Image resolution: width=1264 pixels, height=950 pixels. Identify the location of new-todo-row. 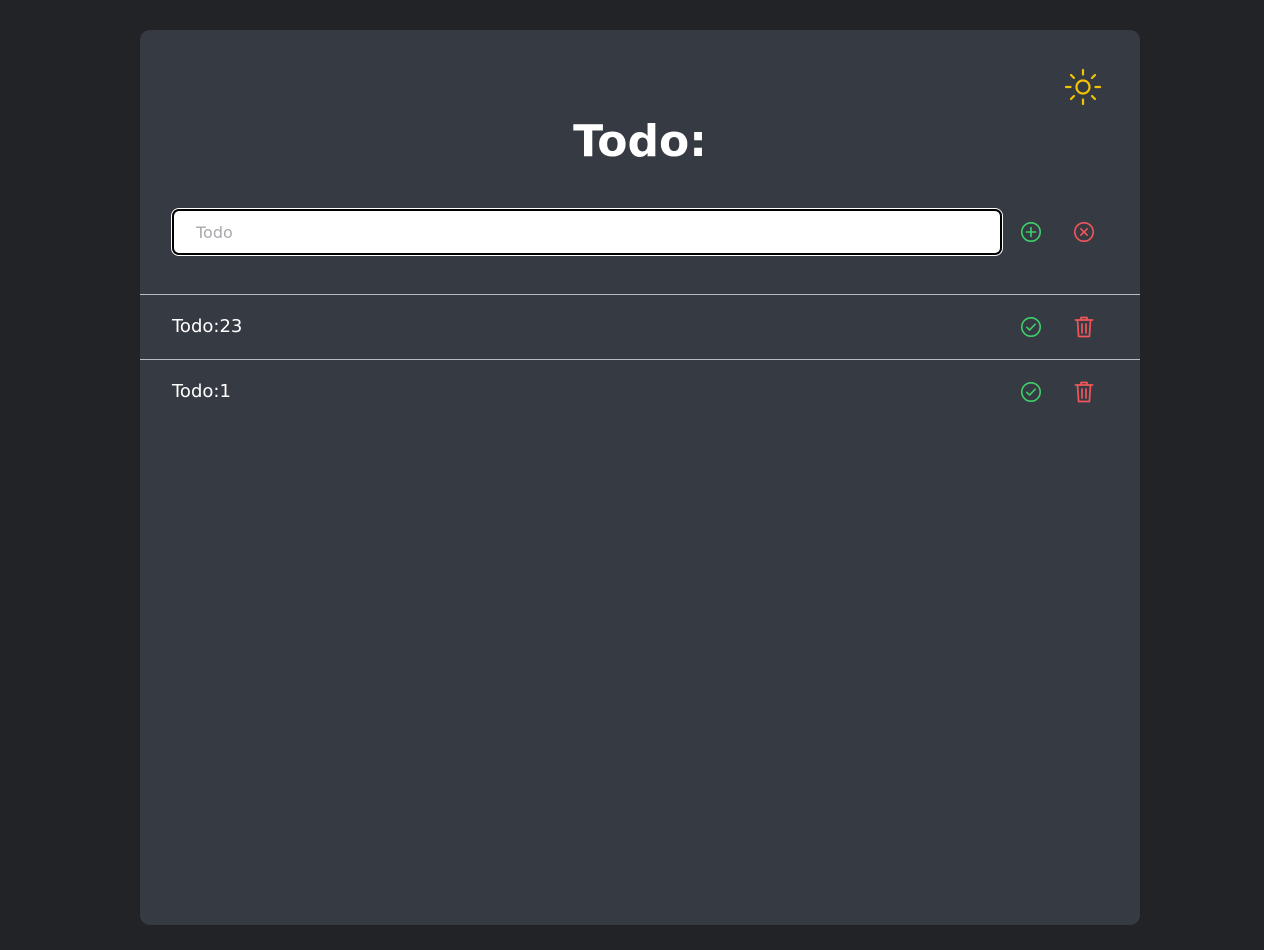
(641, 232).